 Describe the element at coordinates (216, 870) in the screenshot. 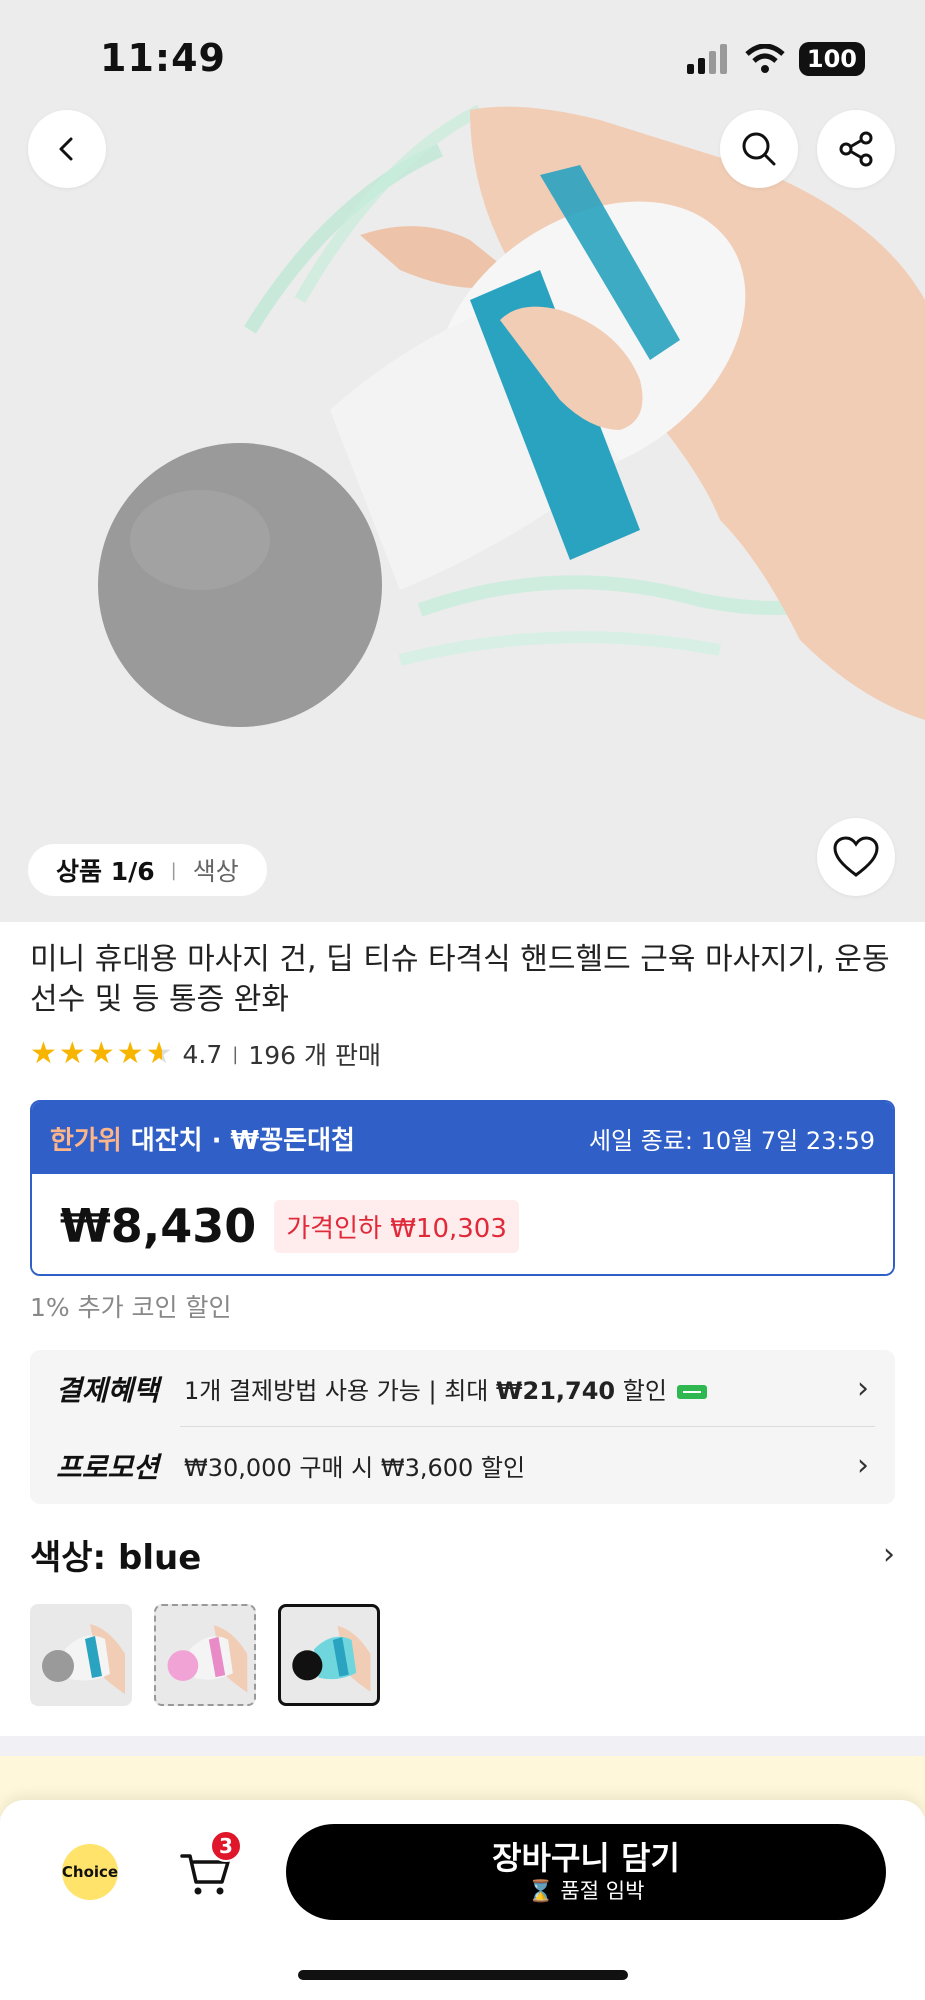

I see `gallery-color-link: 색상` at that location.